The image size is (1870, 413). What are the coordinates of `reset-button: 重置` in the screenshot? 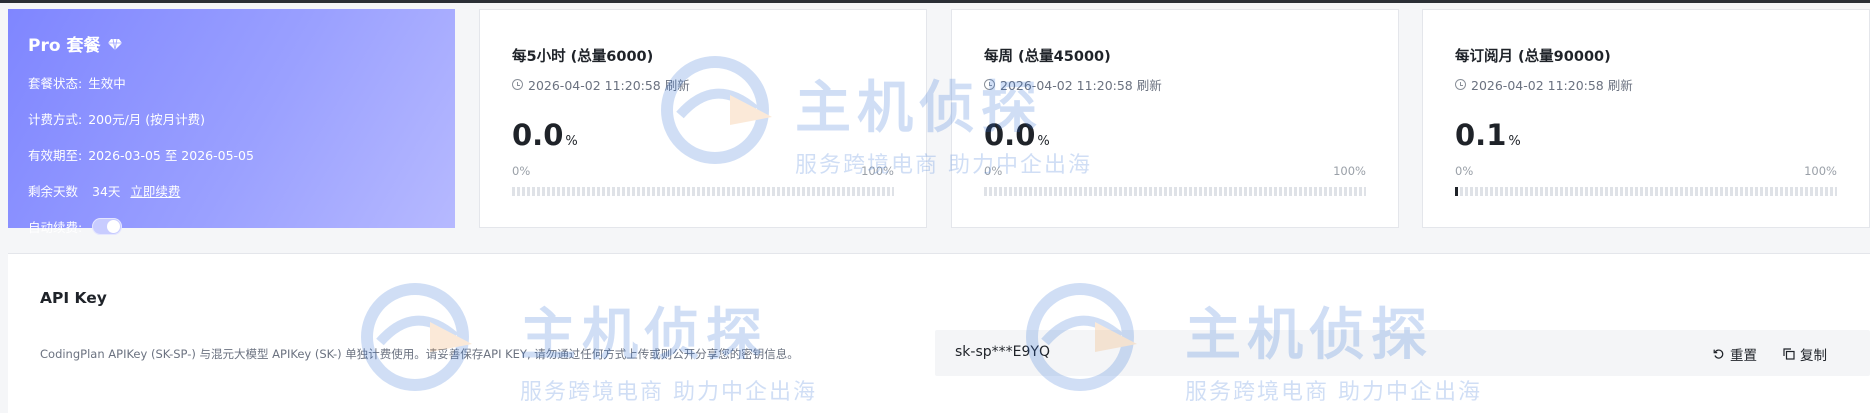 It's located at (1735, 354).